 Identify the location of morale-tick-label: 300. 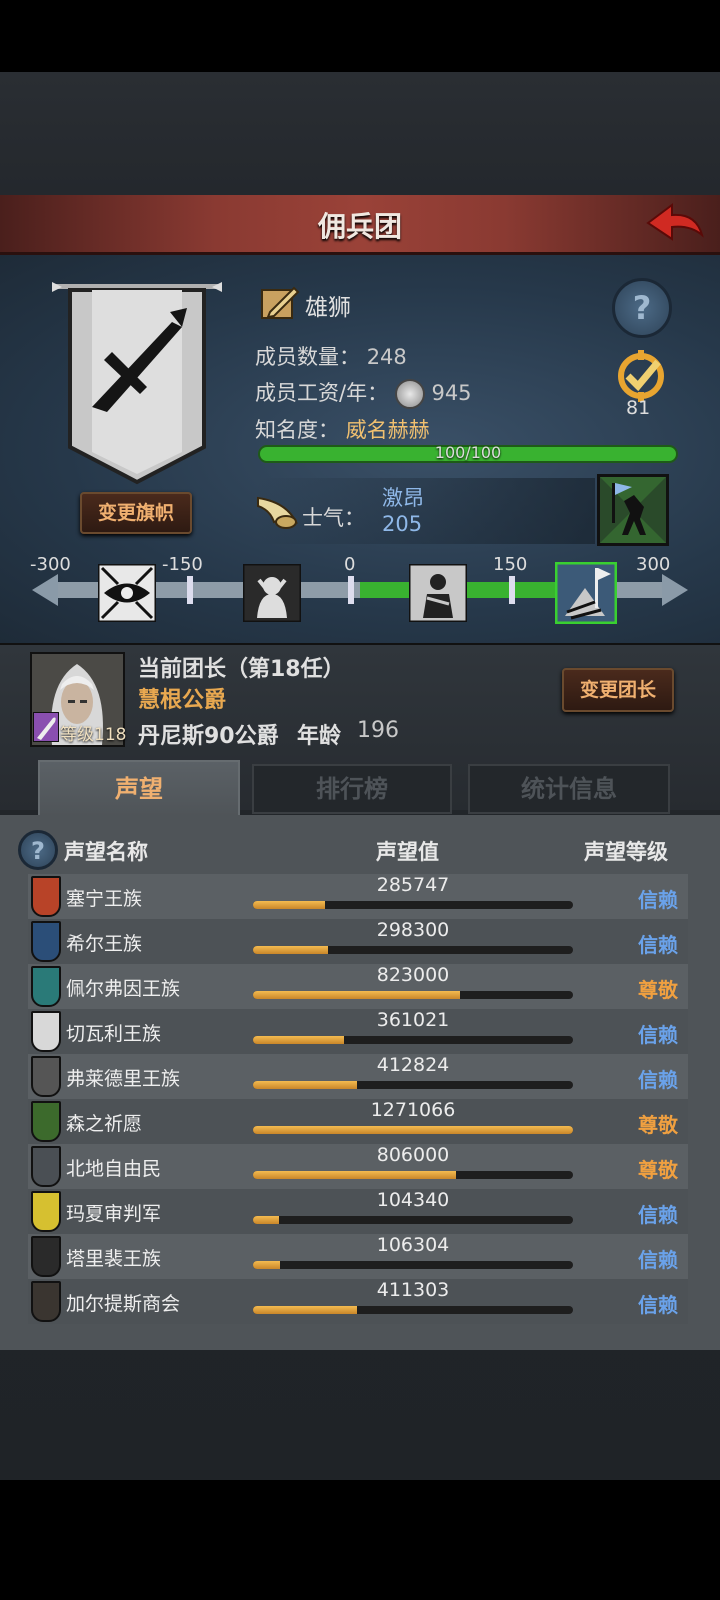
(653, 564).